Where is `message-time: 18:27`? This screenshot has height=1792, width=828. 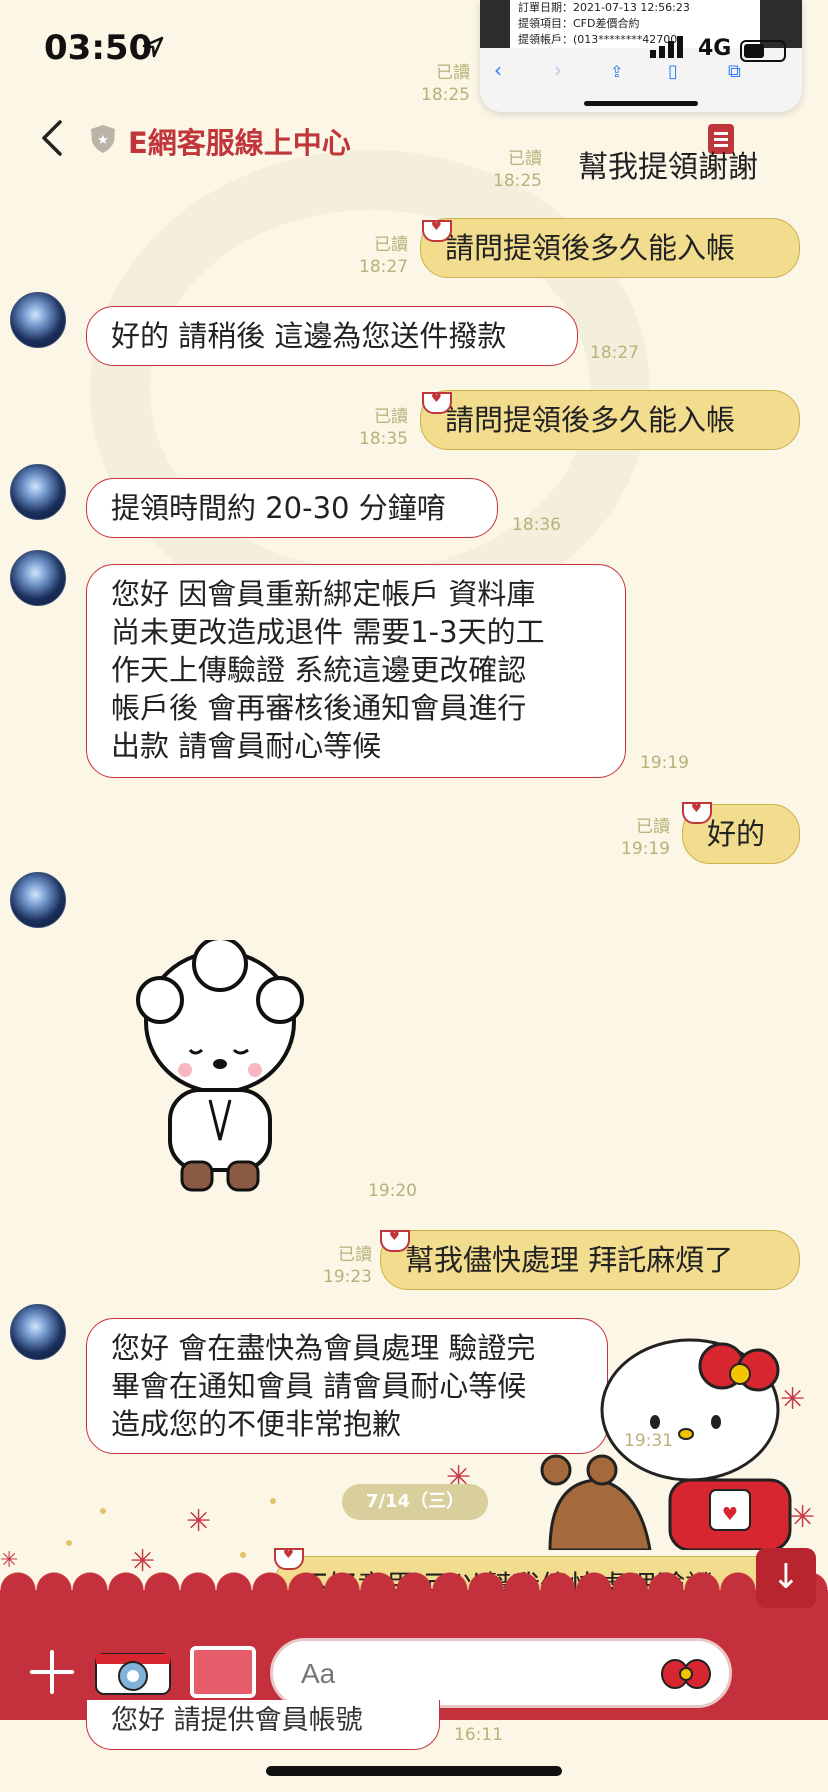 message-time: 18:27 is located at coordinates (614, 353).